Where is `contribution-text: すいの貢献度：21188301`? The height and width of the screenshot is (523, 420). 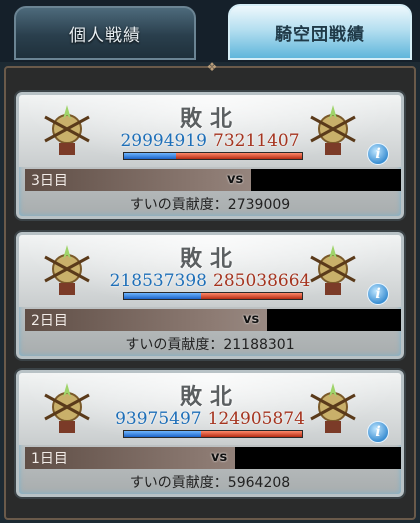
contribution-text: すいの貢献度：21188301 is located at coordinates (210, 345).